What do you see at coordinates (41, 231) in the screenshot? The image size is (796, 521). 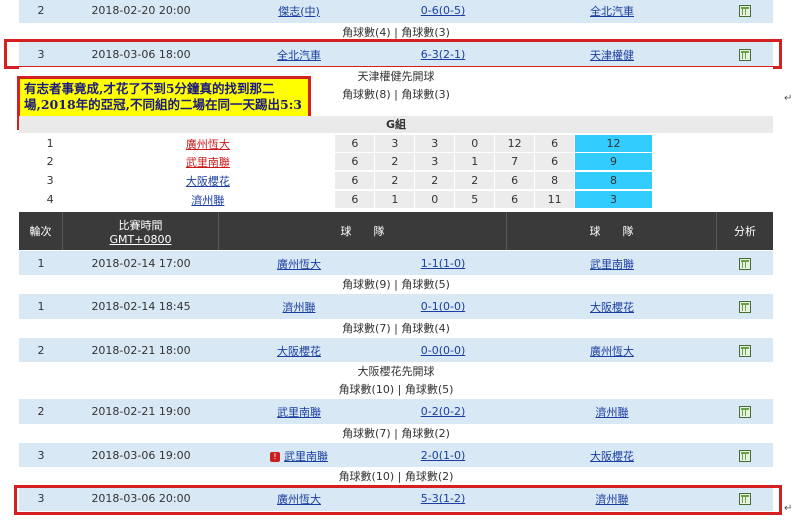 I see `header-round: 輪次` at bounding box center [41, 231].